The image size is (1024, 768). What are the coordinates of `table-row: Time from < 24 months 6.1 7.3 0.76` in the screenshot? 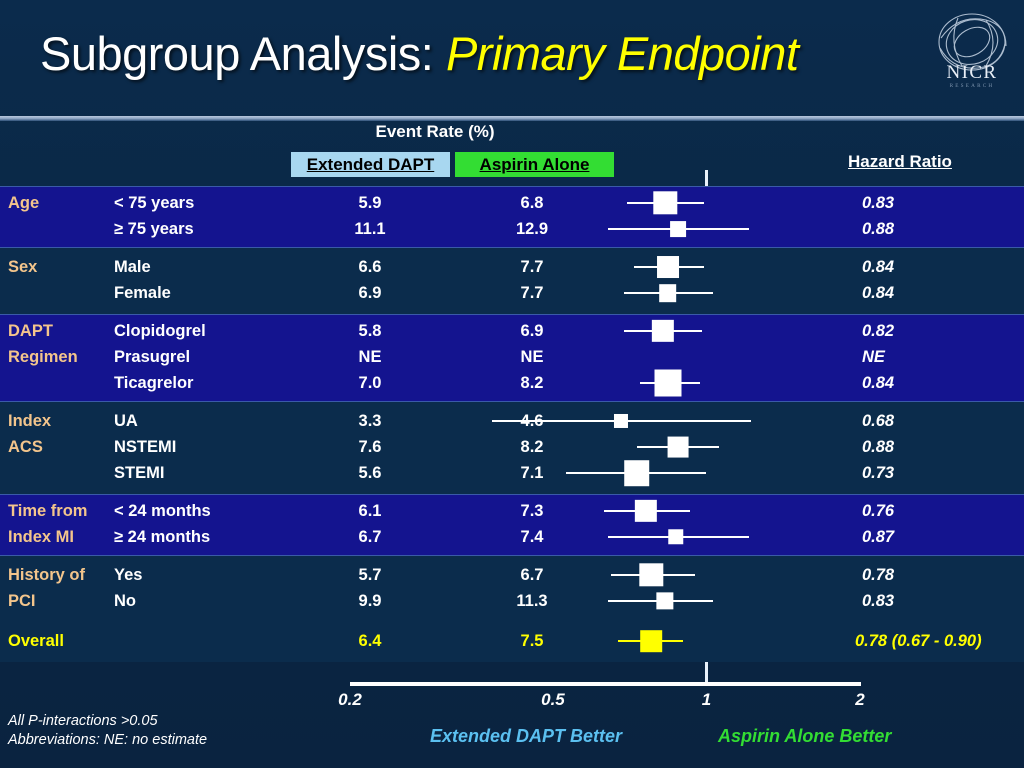 It's located at (512, 511).